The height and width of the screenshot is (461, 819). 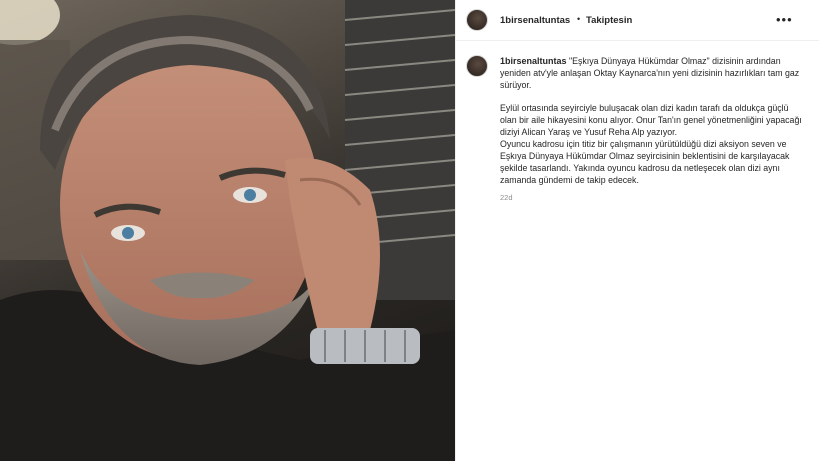 What do you see at coordinates (477, 20) in the screenshot?
I see `author-avatar` at bounding box center [477, 20].